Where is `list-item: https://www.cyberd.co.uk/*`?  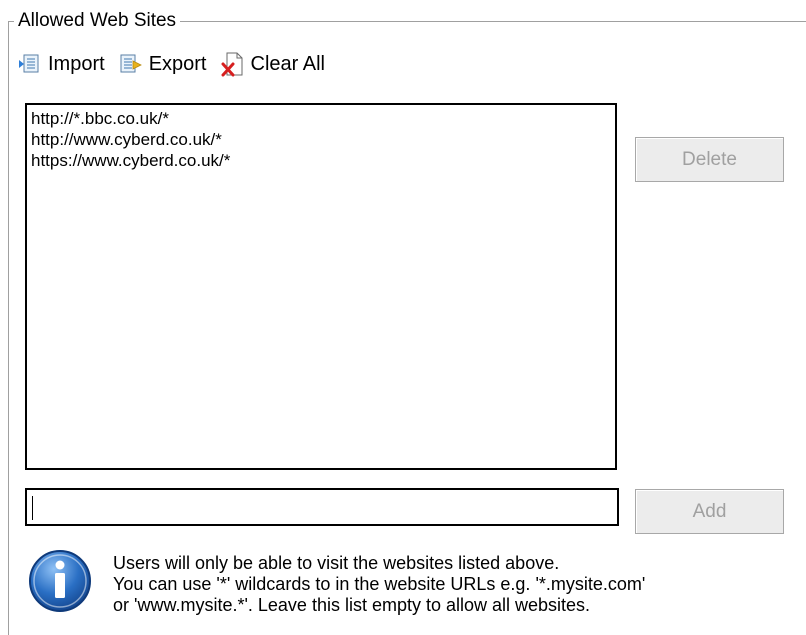
list-item: https://www.cyberd.co.uk/* is located at coordinates (321, 160).